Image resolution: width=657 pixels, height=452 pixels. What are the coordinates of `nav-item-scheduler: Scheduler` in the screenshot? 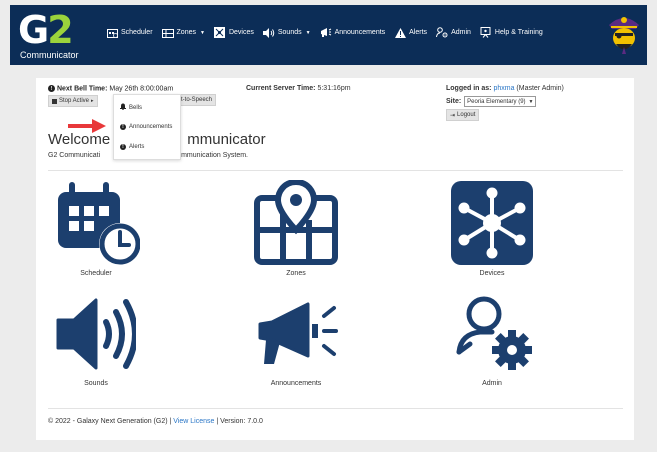 It's located at (129, 32).